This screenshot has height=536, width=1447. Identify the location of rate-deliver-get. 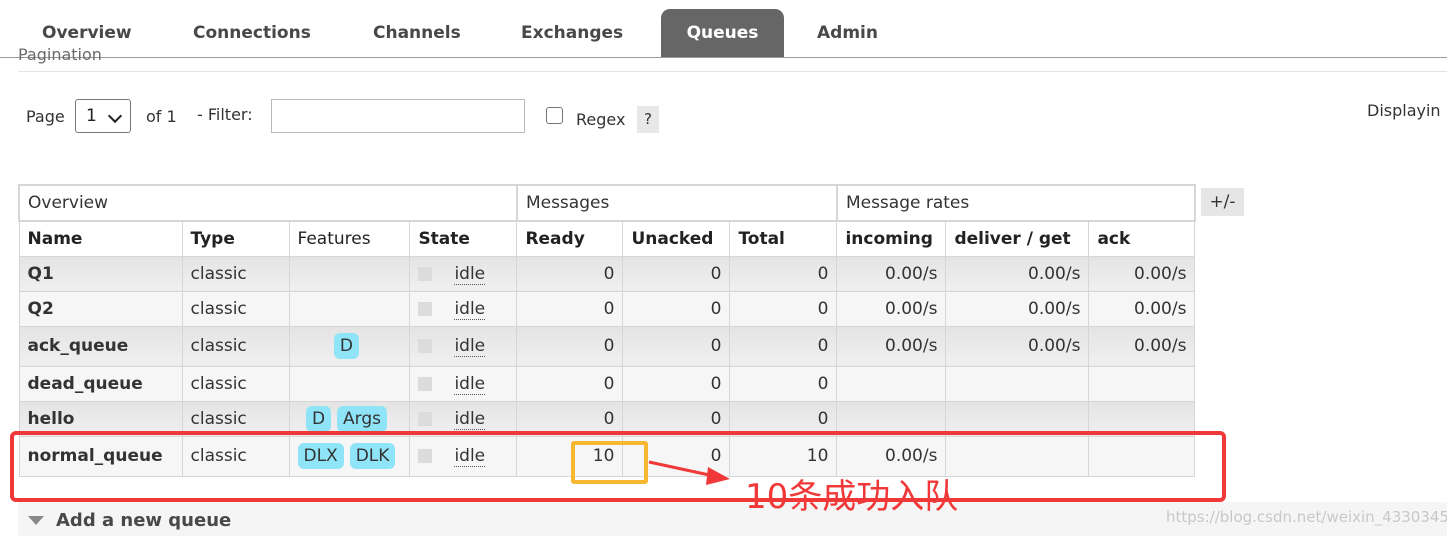
(1017, 383).